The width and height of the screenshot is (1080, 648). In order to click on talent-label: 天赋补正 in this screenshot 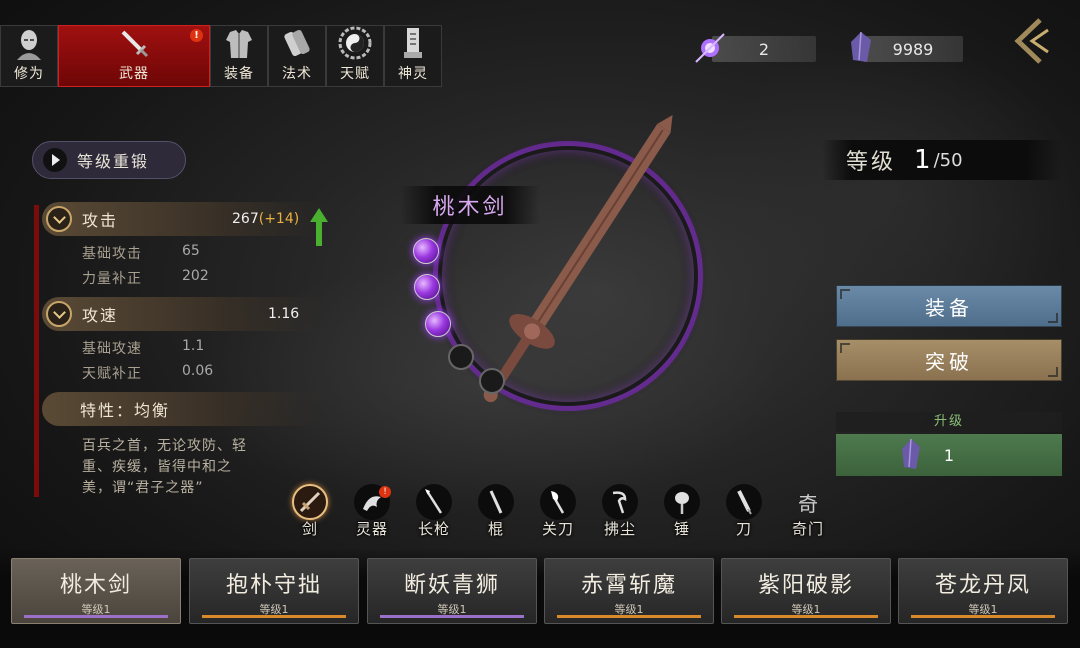, I will do `click(112, 374)`.